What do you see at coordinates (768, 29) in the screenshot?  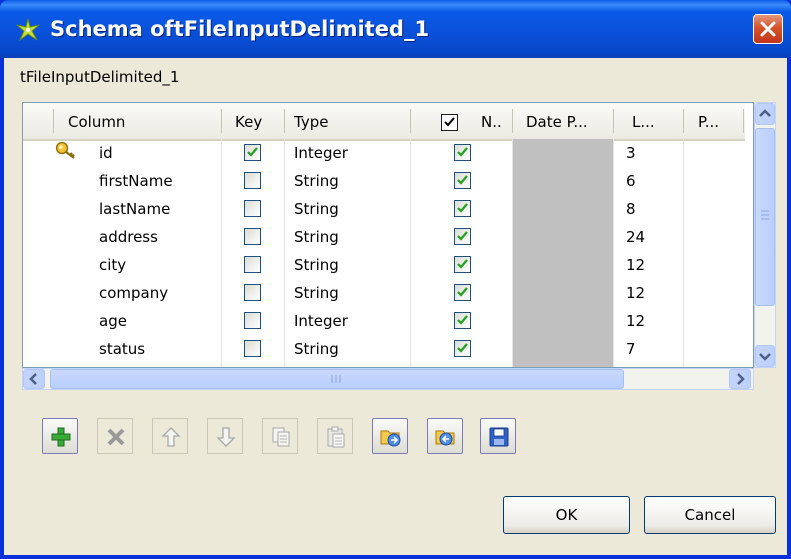 I see `close-button` at bounding box center [768, 29].